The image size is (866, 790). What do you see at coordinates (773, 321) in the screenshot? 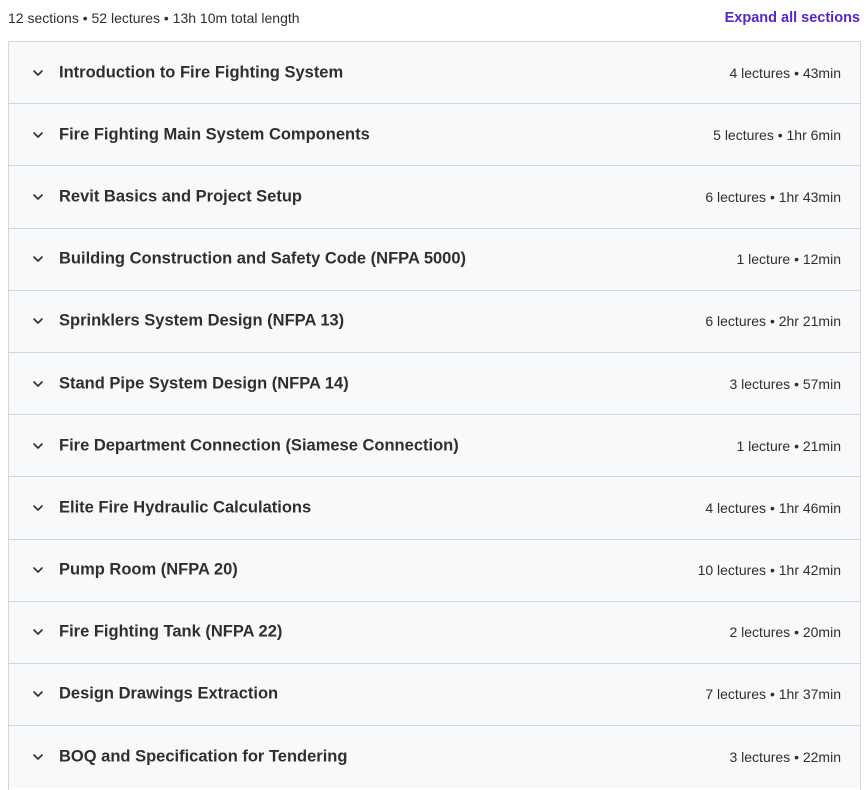
I see `section-meta: 6 lectures • 2hr 21min` at bounding box center [773, 321].